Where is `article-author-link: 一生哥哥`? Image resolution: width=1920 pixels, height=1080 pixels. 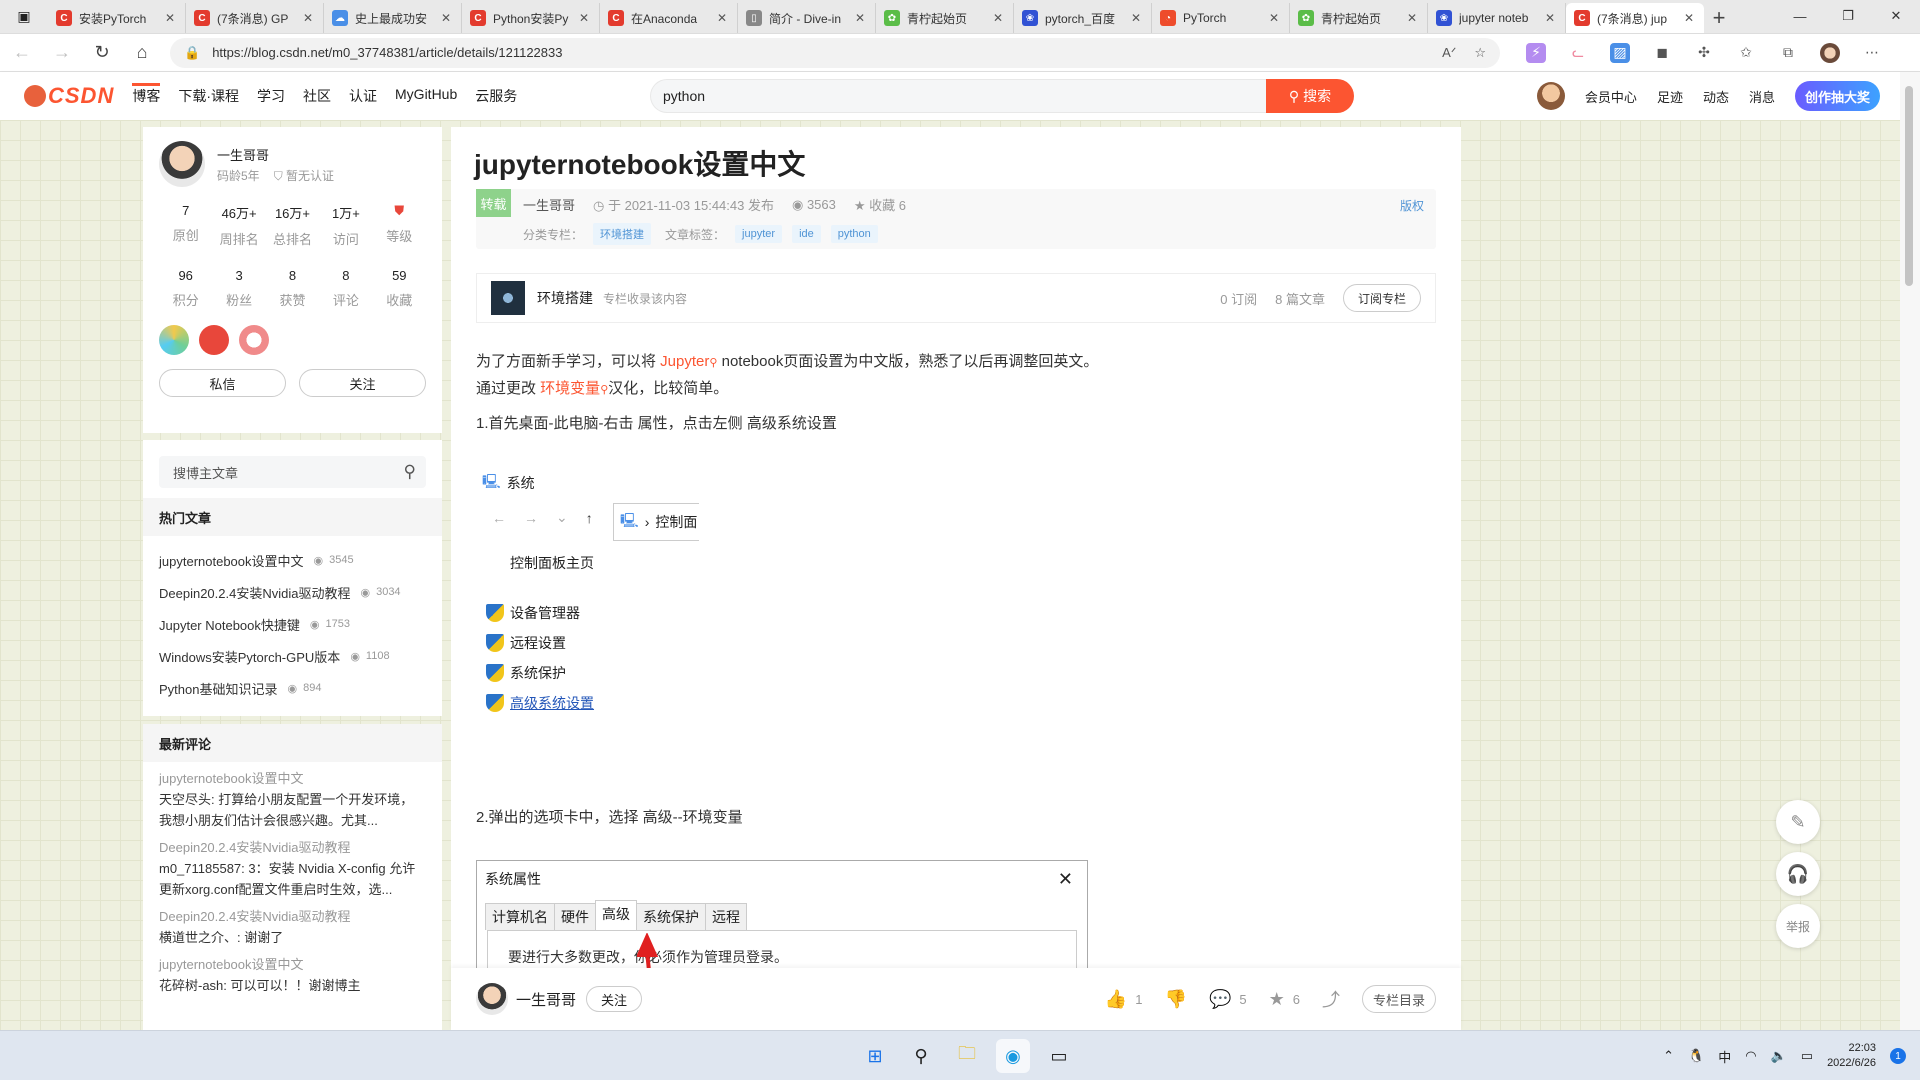 article-author-link: 一生哥哥 is located at coordinates (549, 204).